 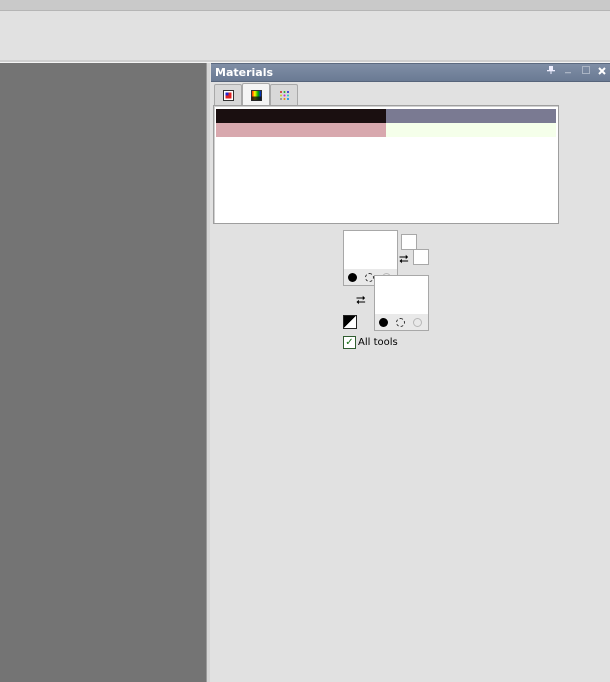 What do you see at coordinates (305, 35) in the screenshot?
I see `toolbar-area` at bounding box center [305, 35].